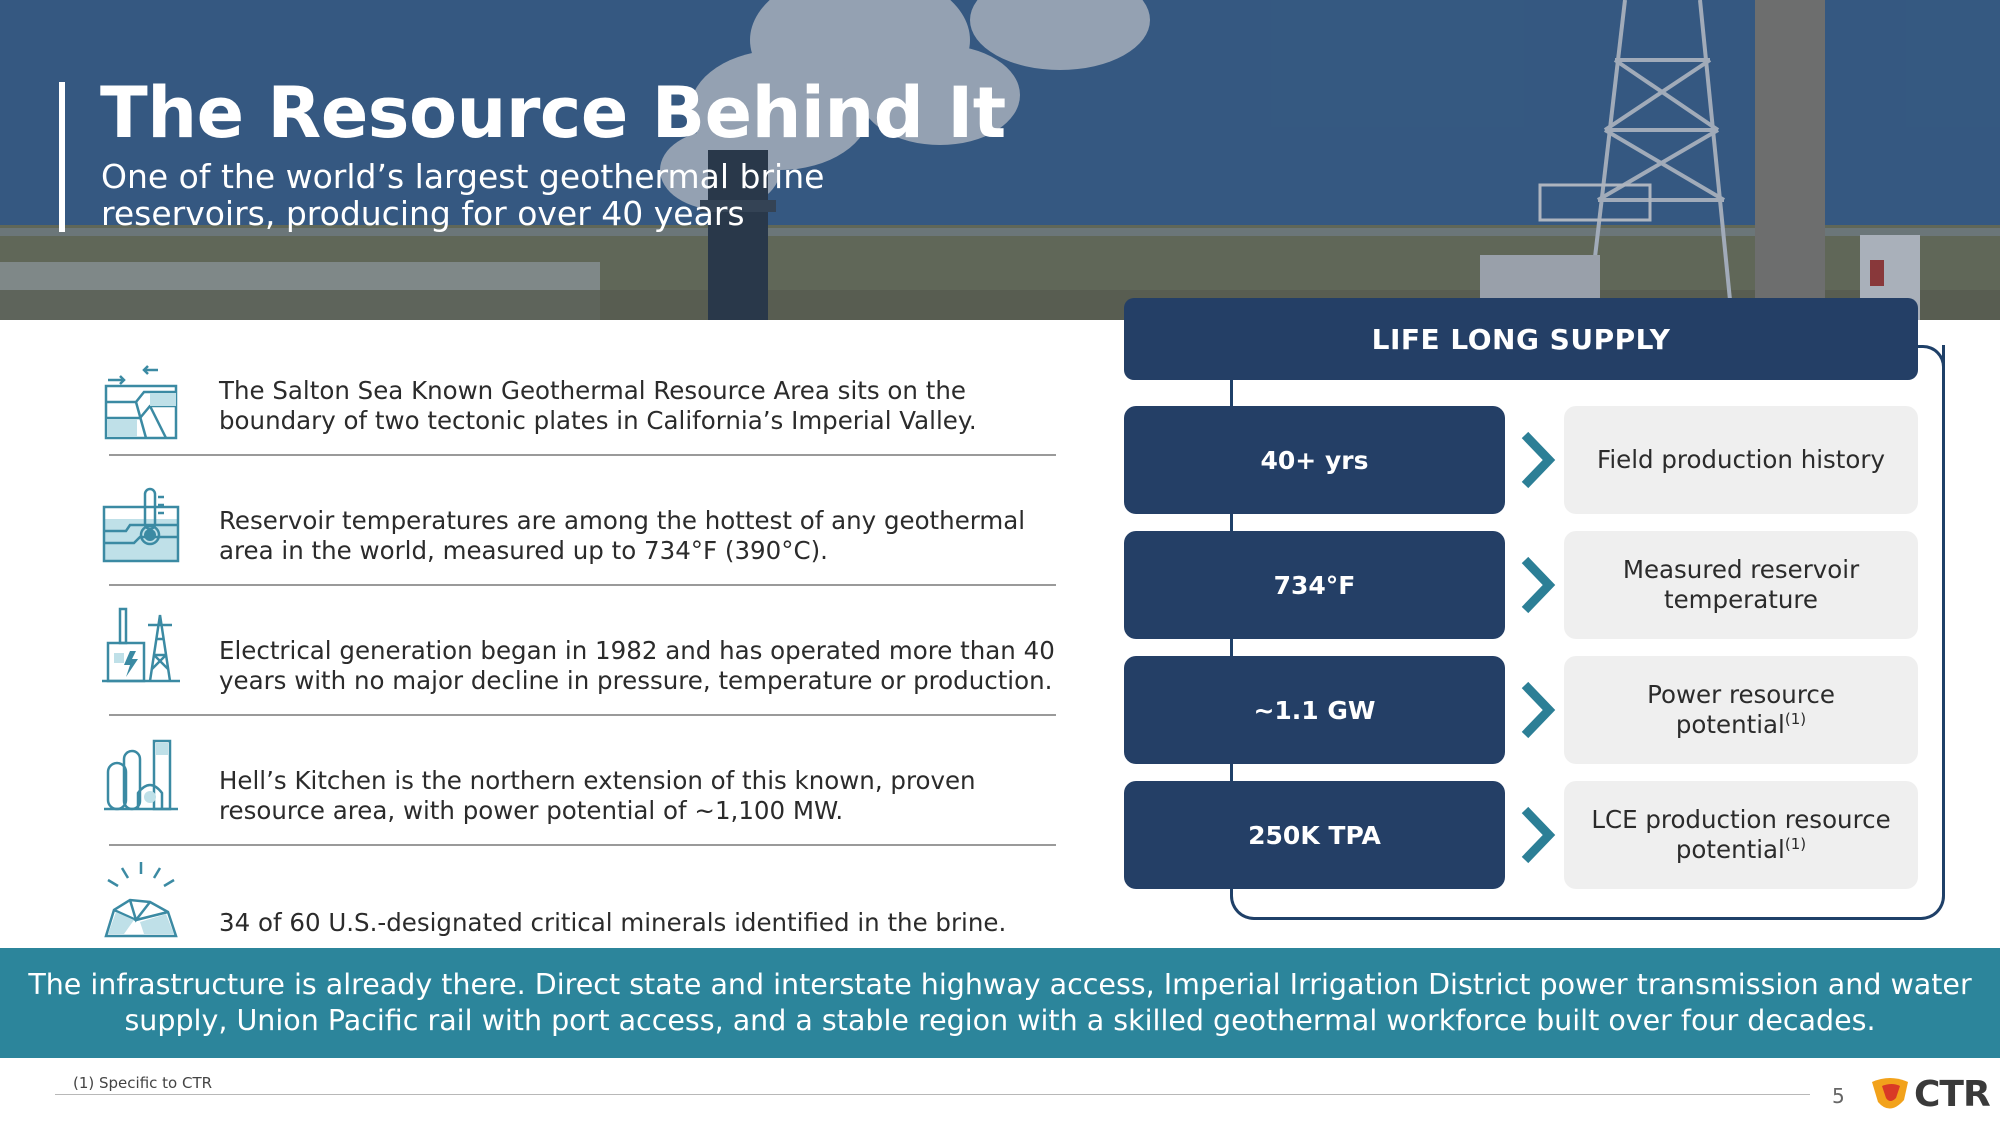 The width and height of the screenshot is (2000, 1123). Describe the element at coordinates (1314, 585) in the screenshot. I see `metric-value: 734°F` at that location.